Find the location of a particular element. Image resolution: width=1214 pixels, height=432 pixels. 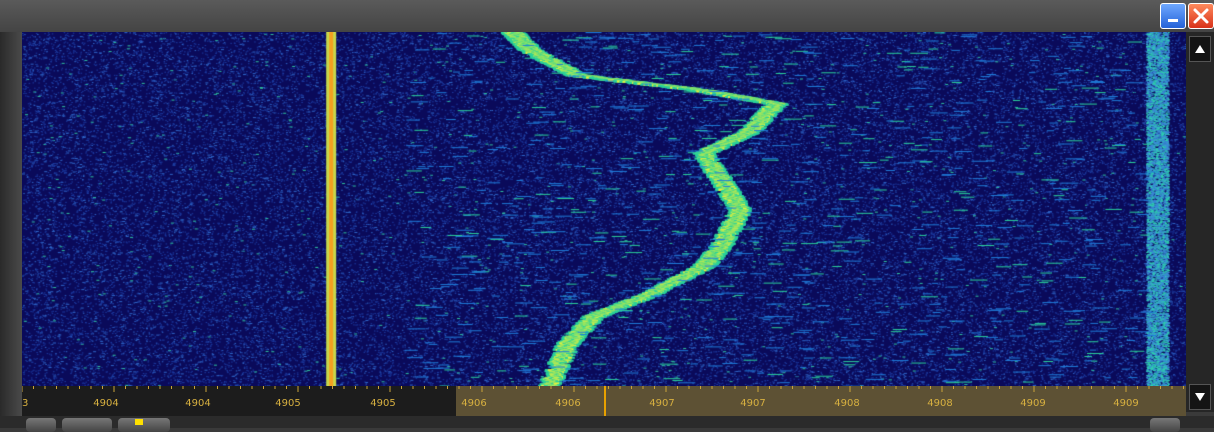

left-frame is located at coordinates (11, 230).